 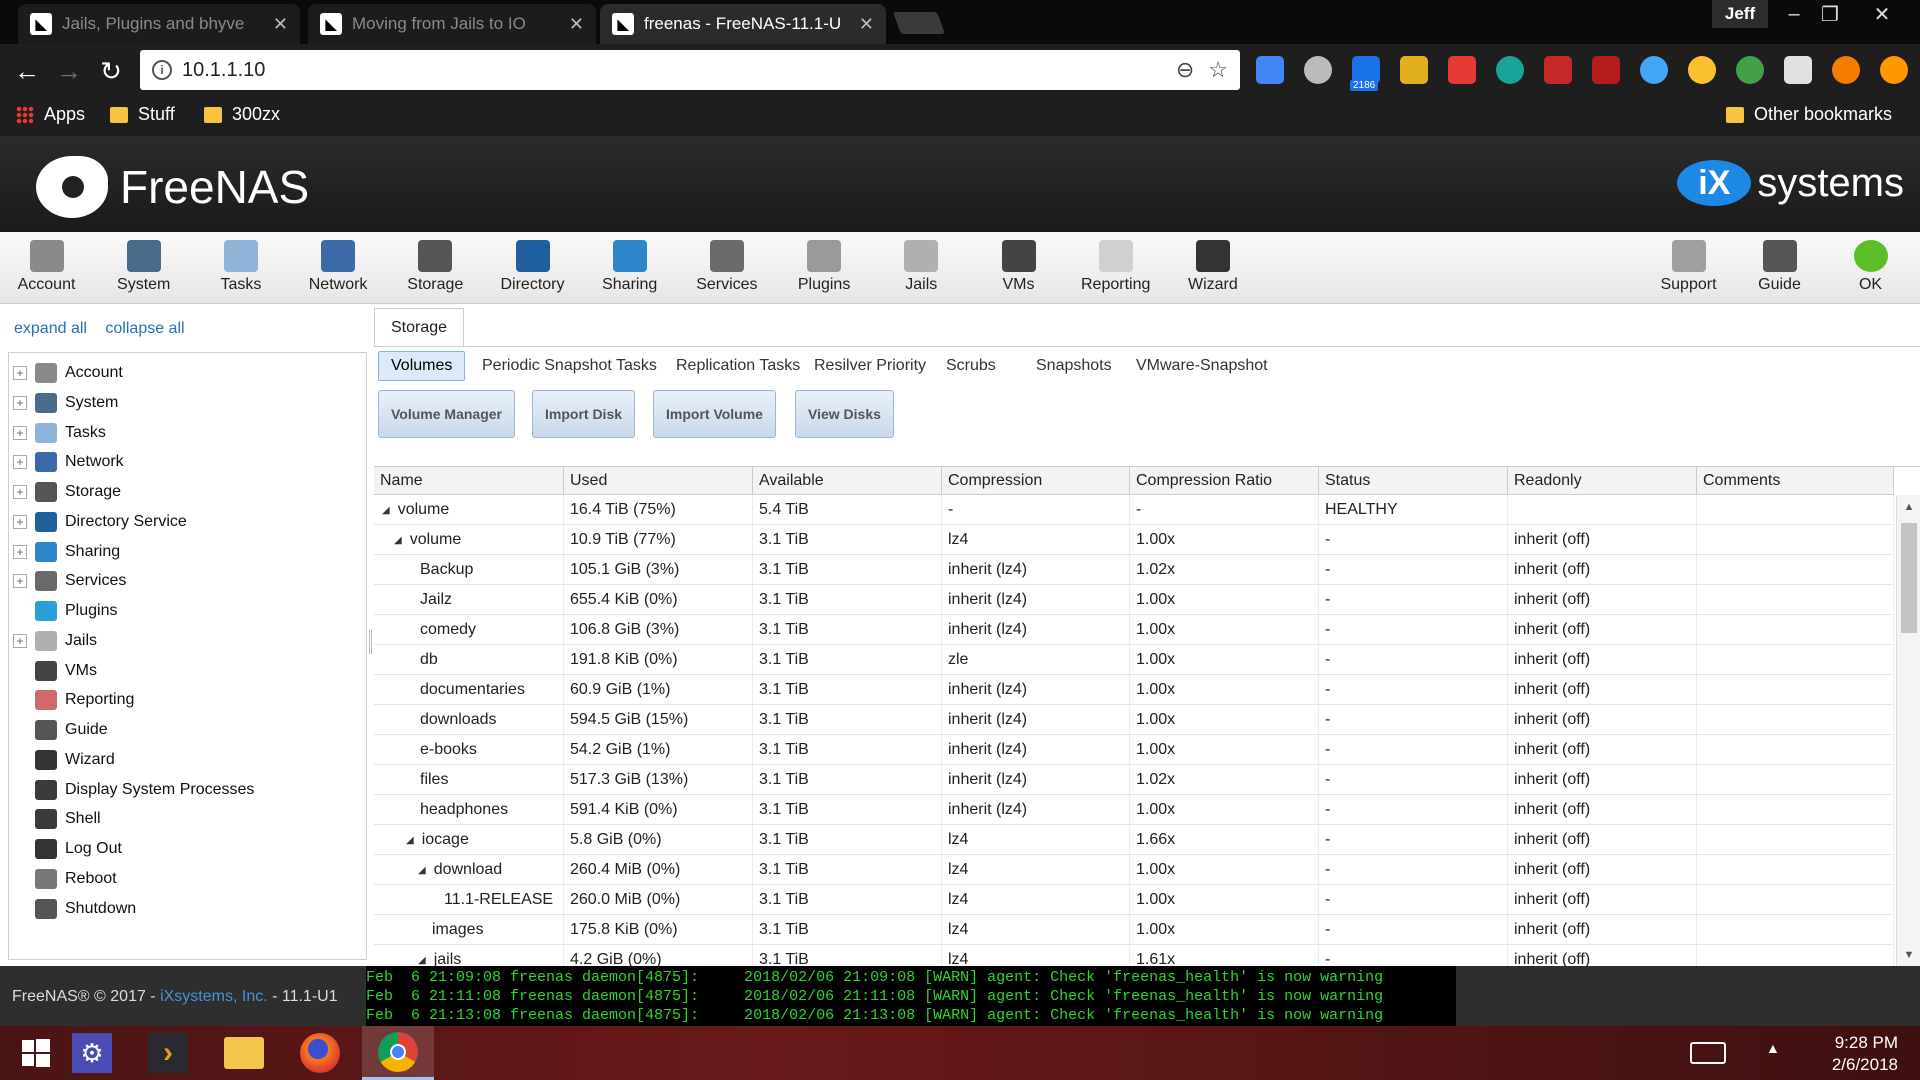 I want to click on expand-all-link: expand all, so click(x=50, y=328).